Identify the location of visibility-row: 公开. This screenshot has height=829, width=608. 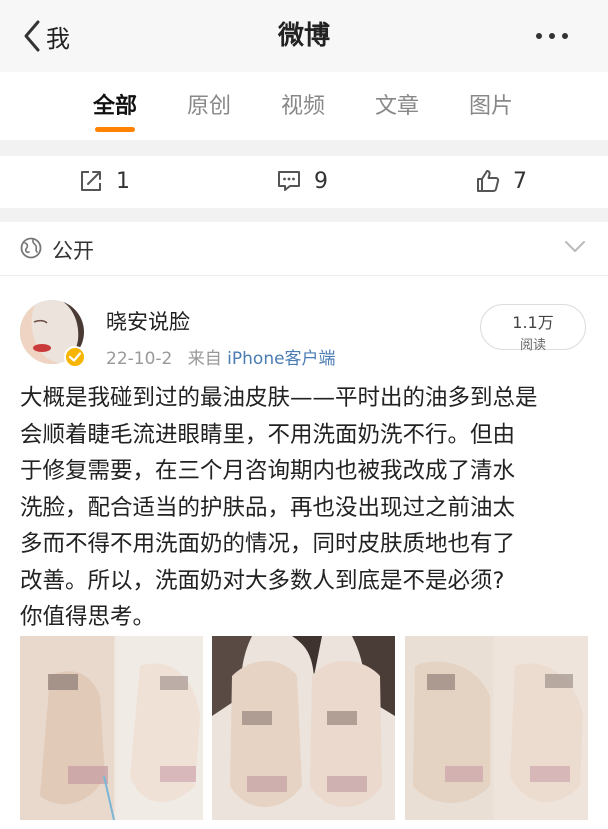
(304, 249).